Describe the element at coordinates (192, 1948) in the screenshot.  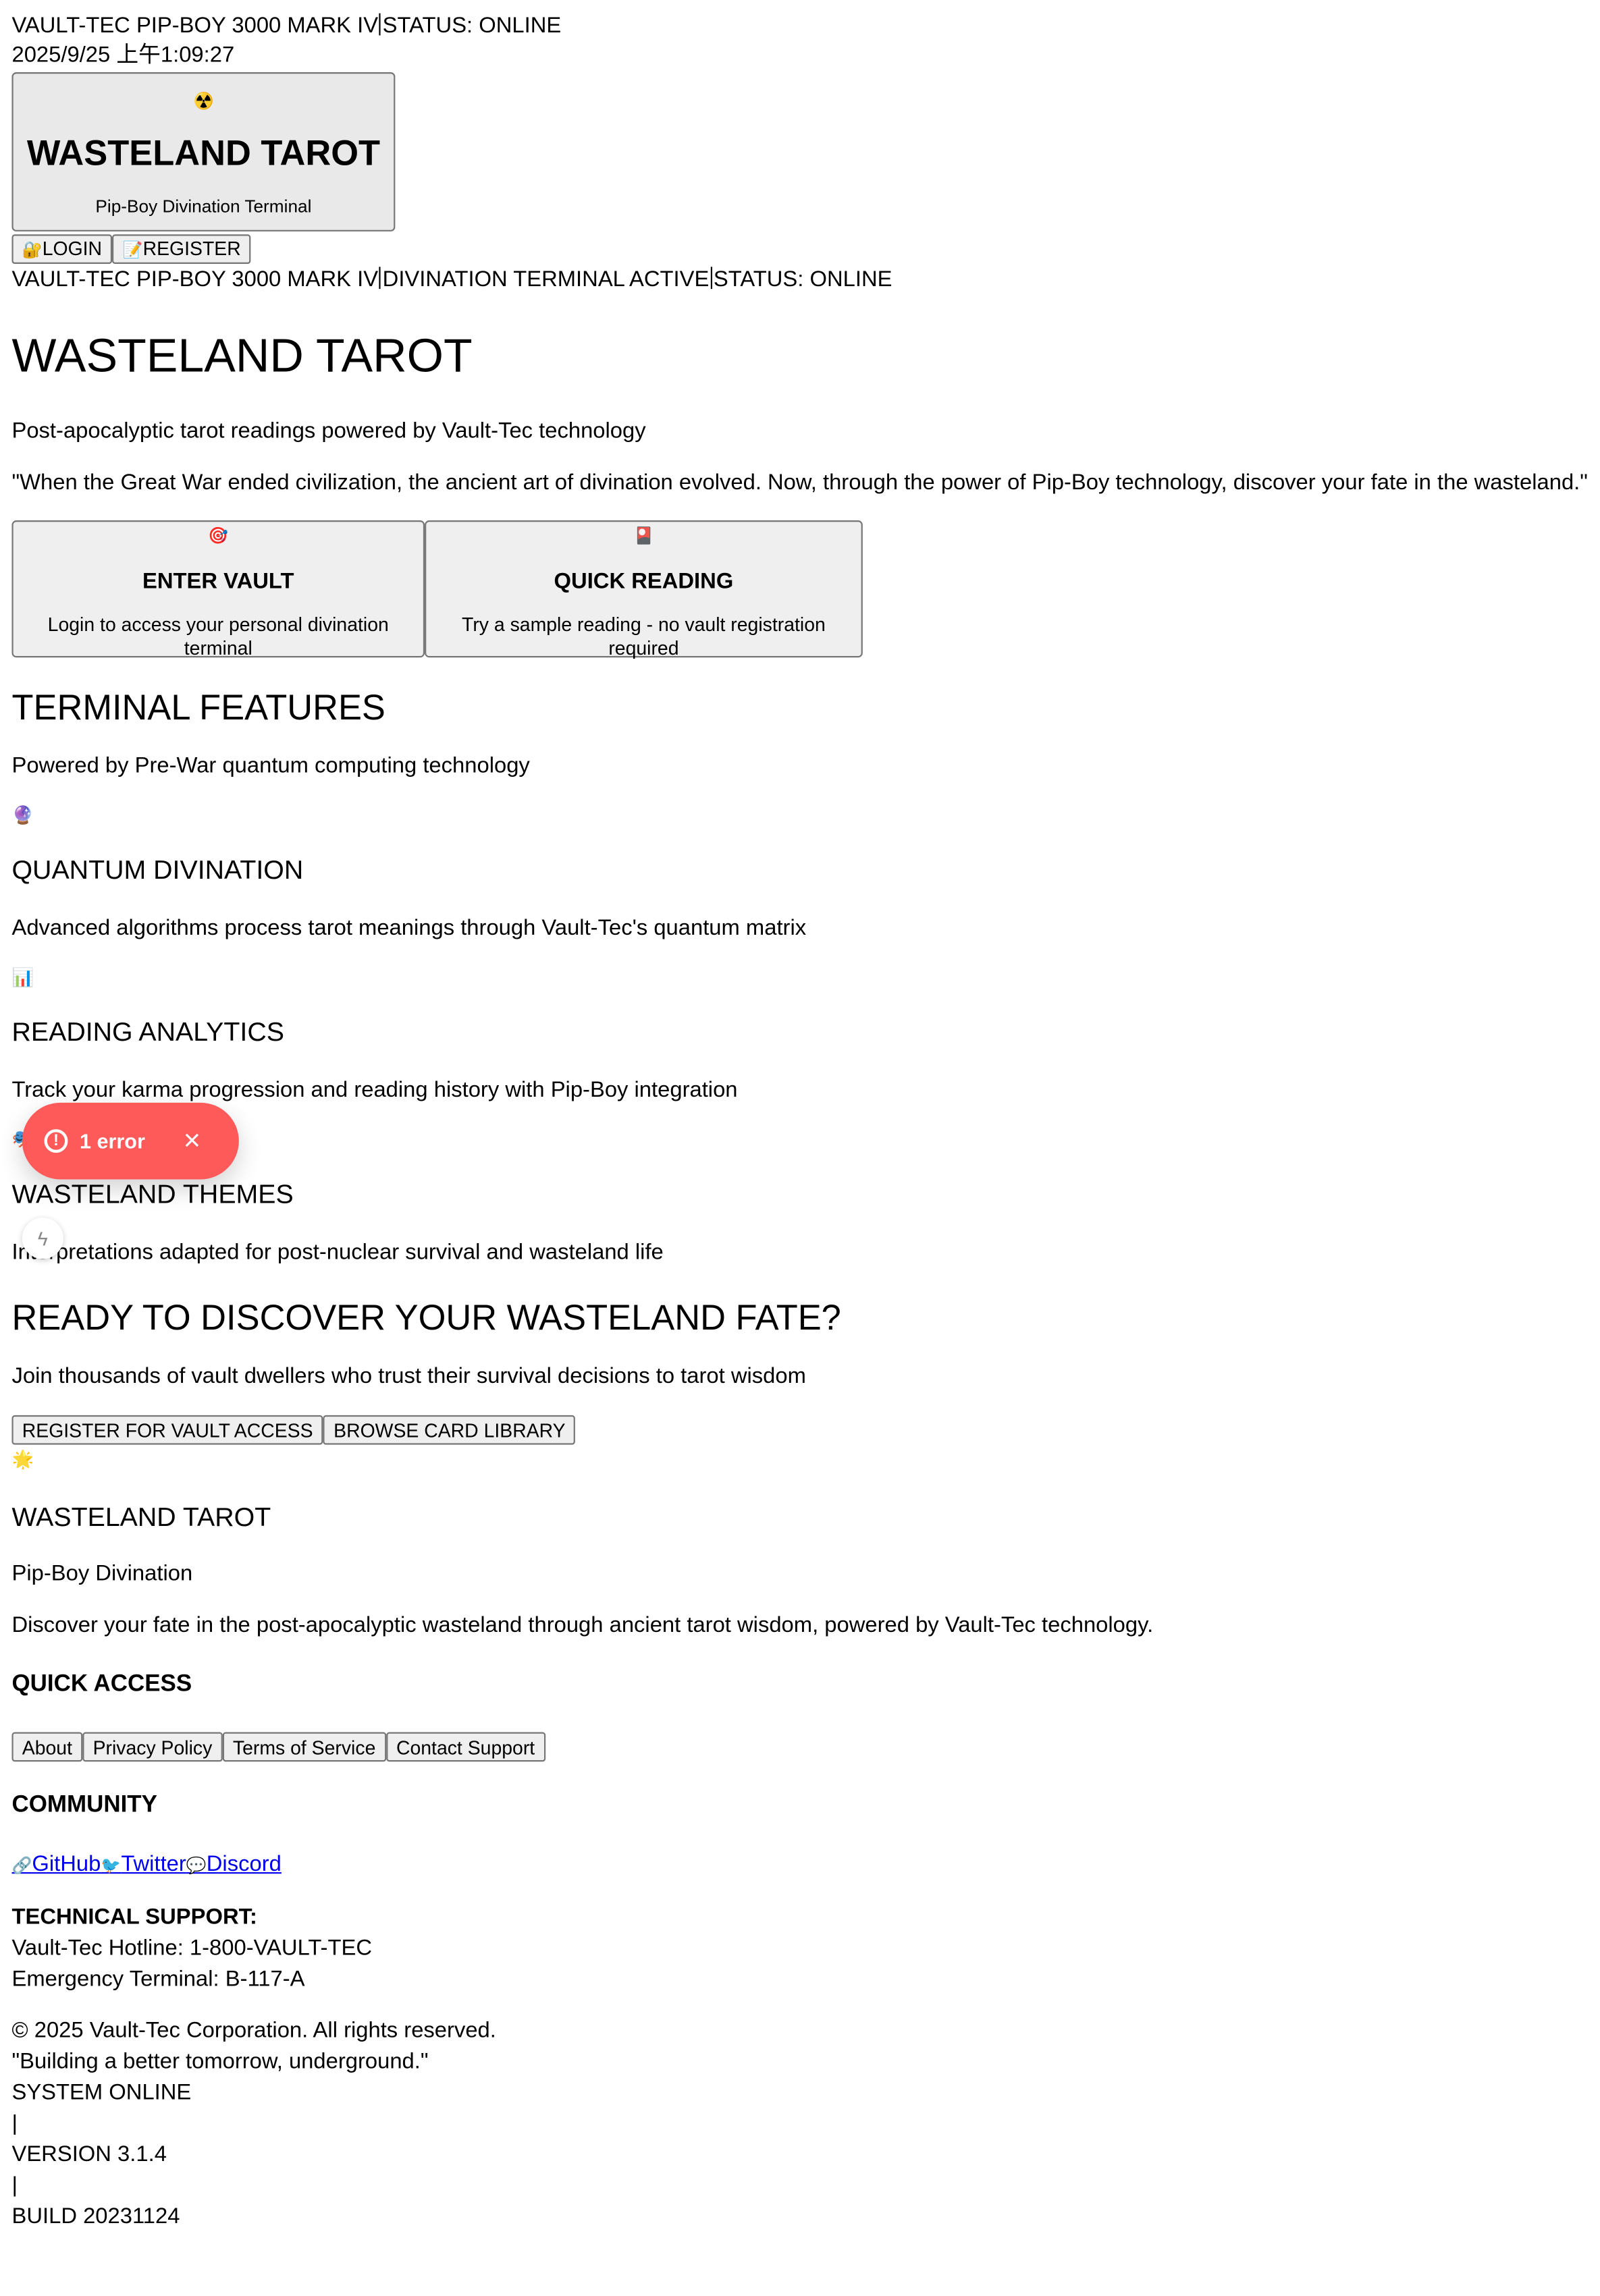
I see `support-hotline: Vault-Tec Hotline: 1-800-VAULT-TEC` at that location.